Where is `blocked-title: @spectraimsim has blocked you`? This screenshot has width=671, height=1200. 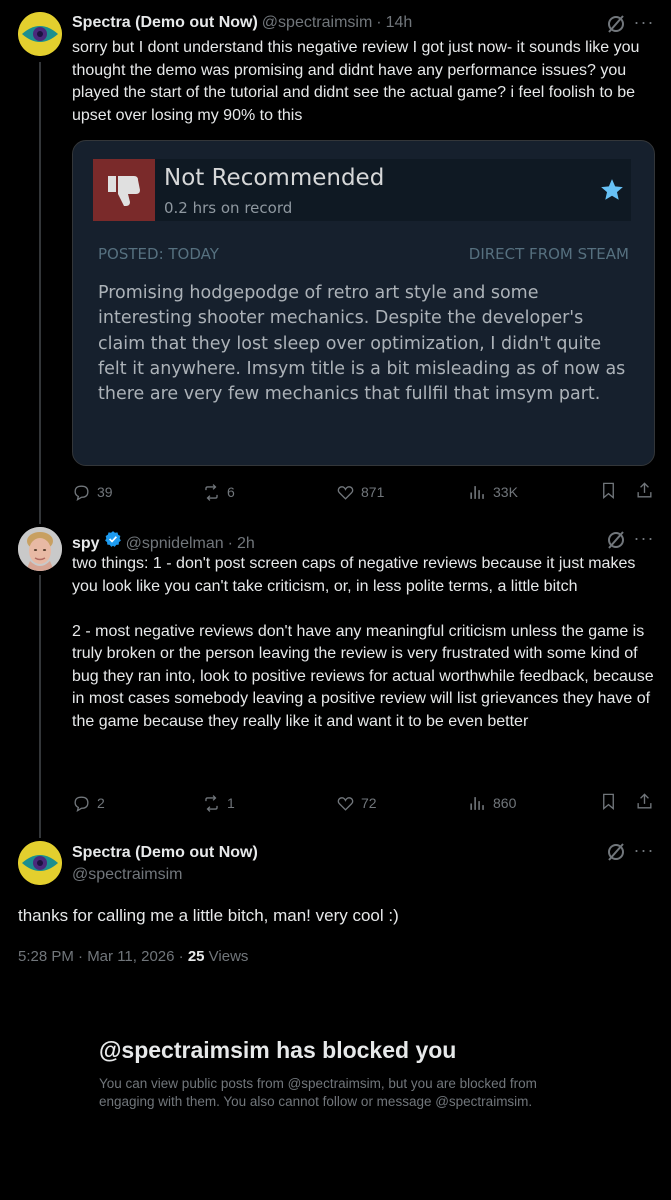
blocked-title: @spectraimsim has blocked you is located at coordinates (278, 1050).